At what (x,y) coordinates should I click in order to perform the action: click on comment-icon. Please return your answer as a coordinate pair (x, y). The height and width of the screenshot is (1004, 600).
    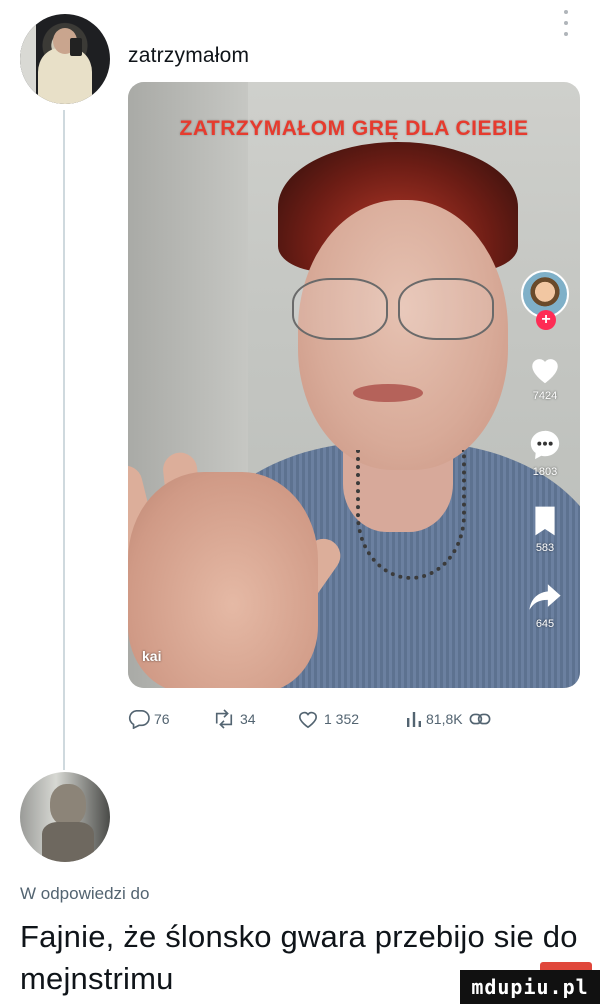
    Looking at the image, I should click on (545, 445).